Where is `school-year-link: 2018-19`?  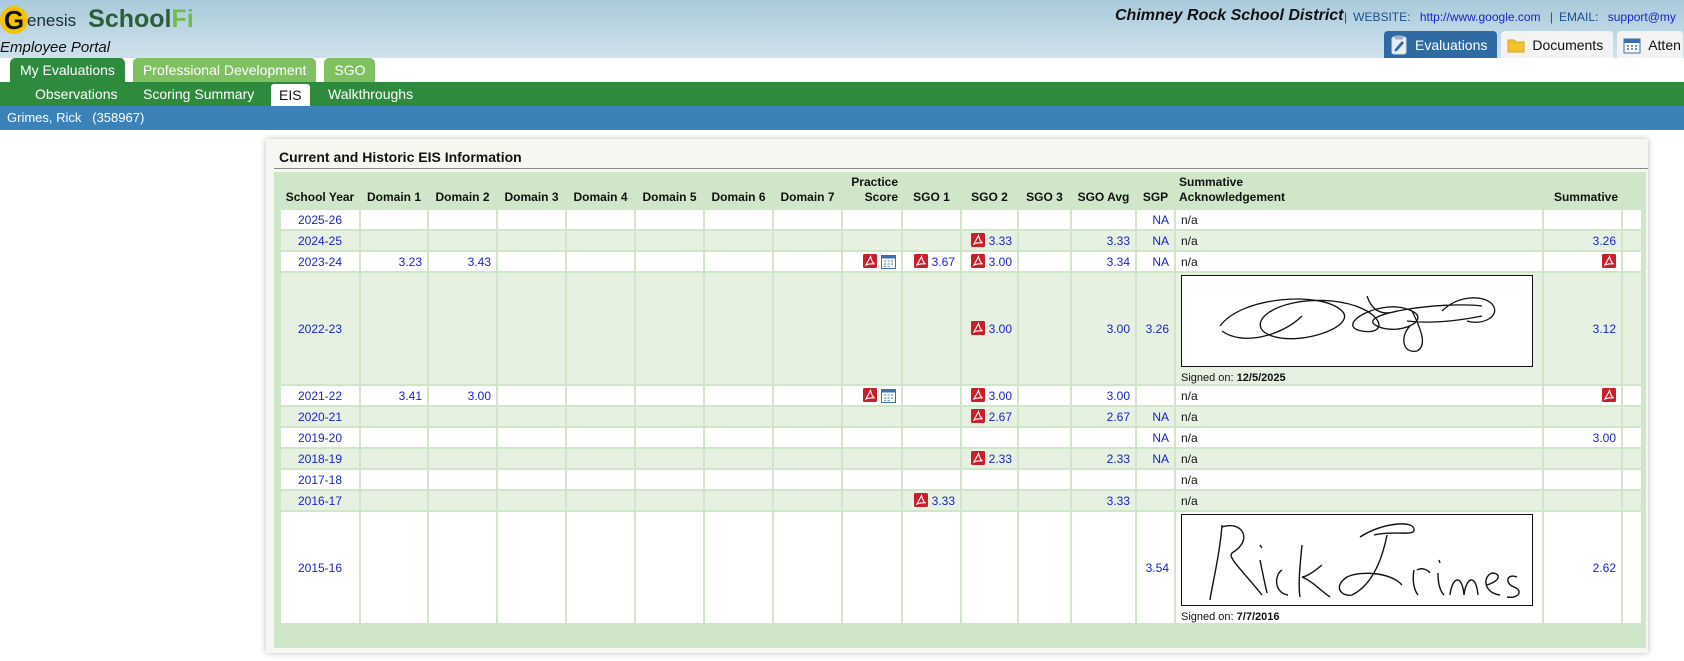
school-year-link: 2018-19 is located at coordinates (320, 459).